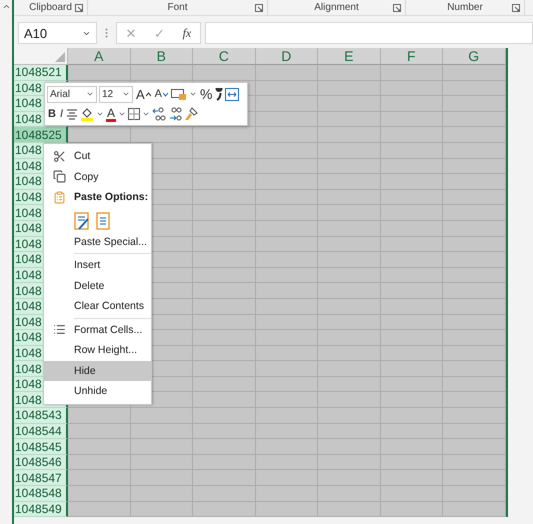 Image resolution: width=533 pixels, height=524 pixels. I want to click on comma-style-icon, so click(219, 94).